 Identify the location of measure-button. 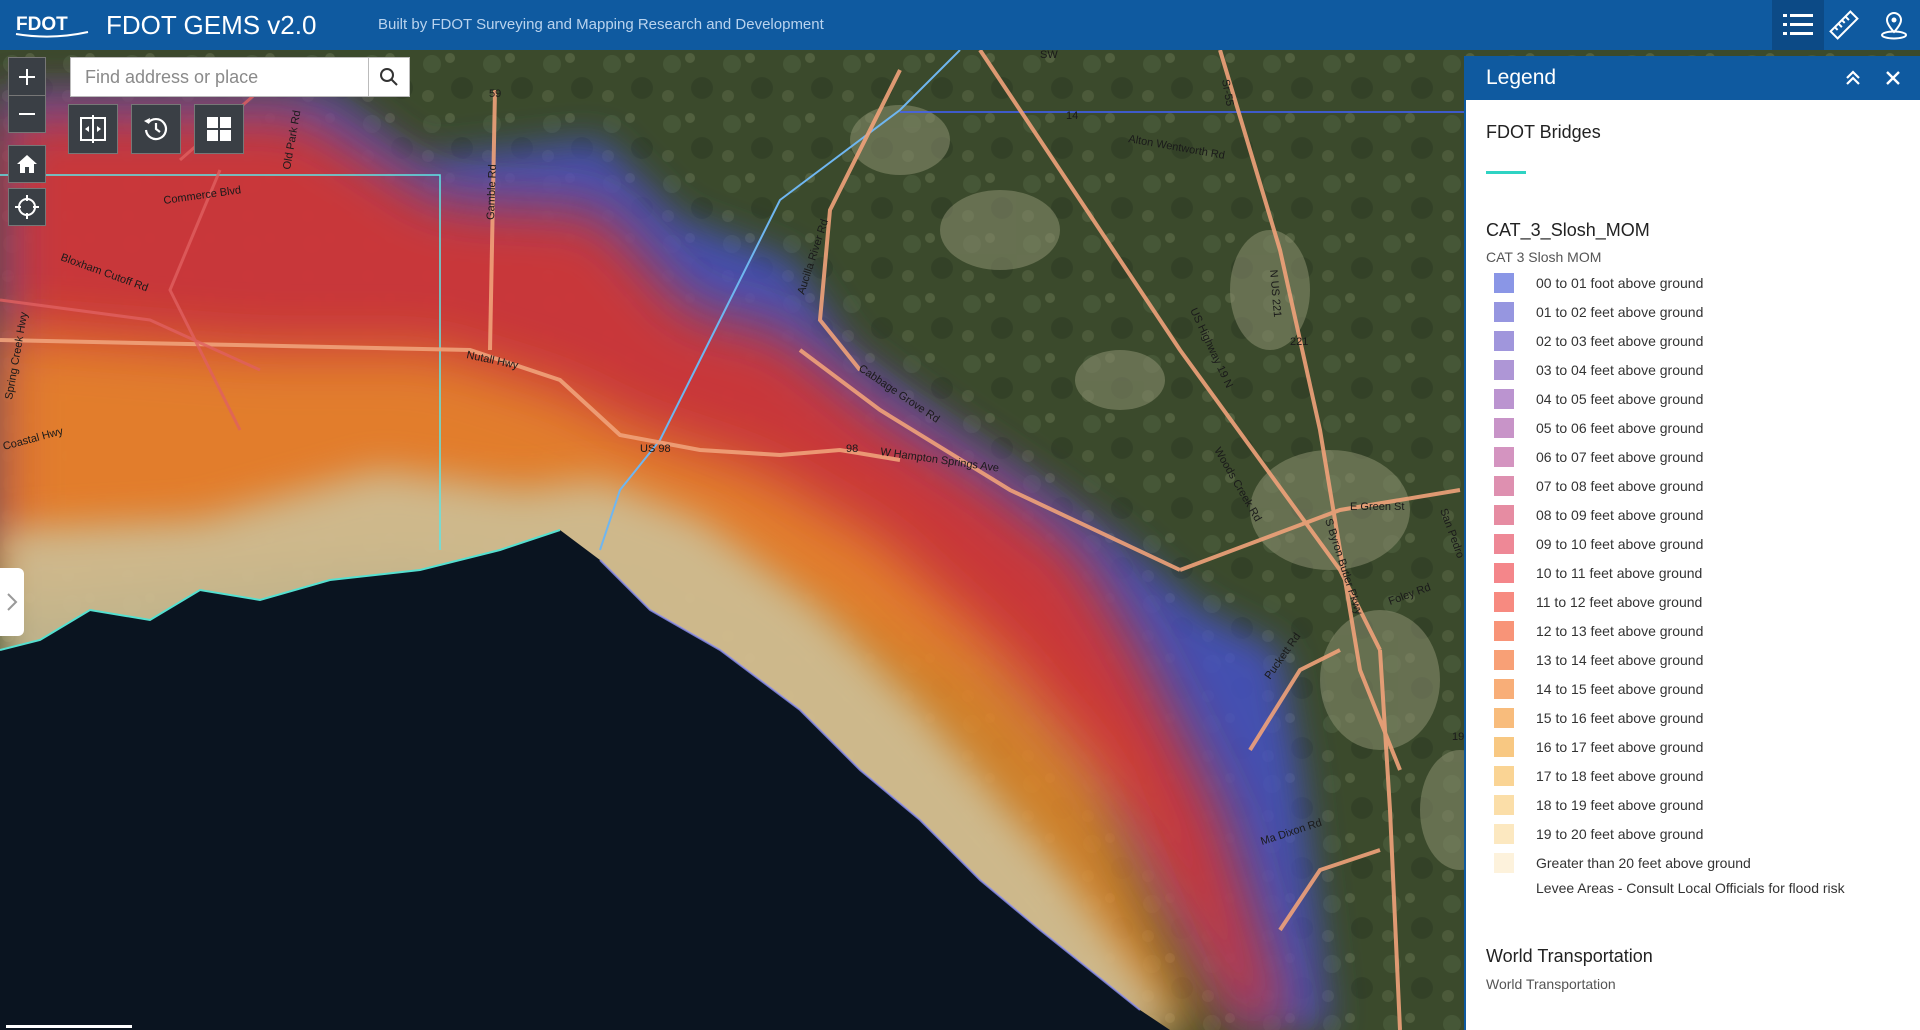
(1844, 25).